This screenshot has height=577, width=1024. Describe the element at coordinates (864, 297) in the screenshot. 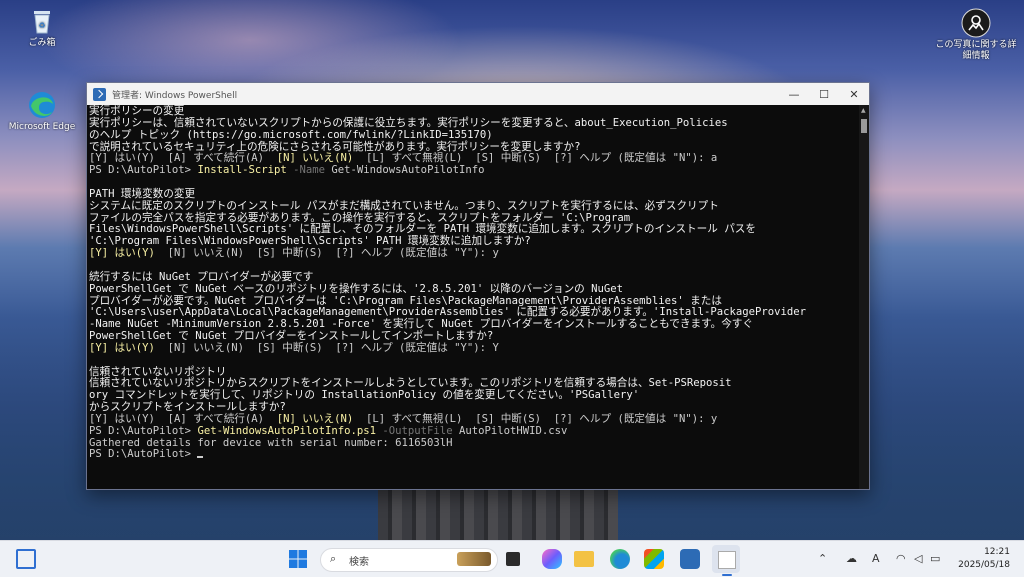

I see `scrollbar: ▲` at that location.